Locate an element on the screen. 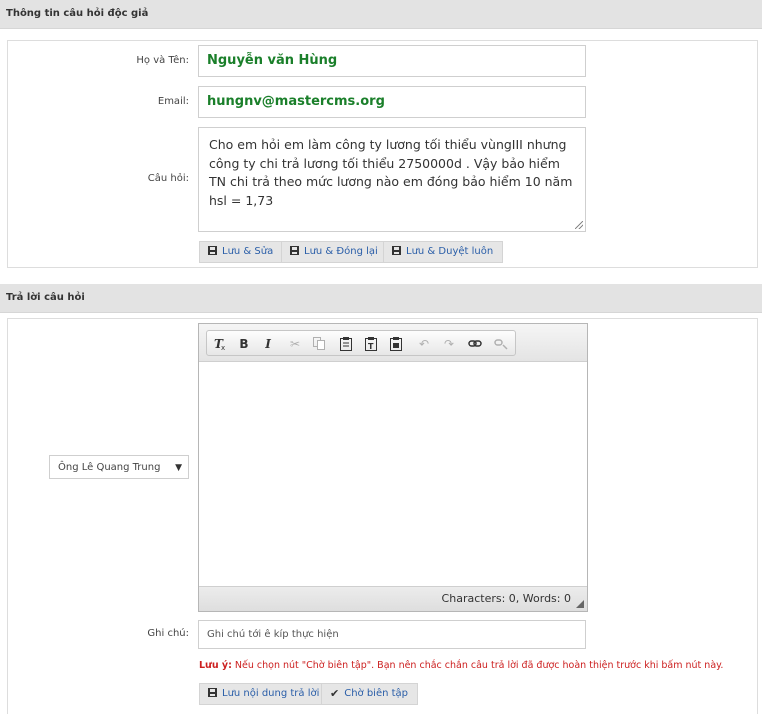 This screenshot has height=714, width=762. save-answer-button: Lưu nội dung trả lời is located at coordinates (264, 694).